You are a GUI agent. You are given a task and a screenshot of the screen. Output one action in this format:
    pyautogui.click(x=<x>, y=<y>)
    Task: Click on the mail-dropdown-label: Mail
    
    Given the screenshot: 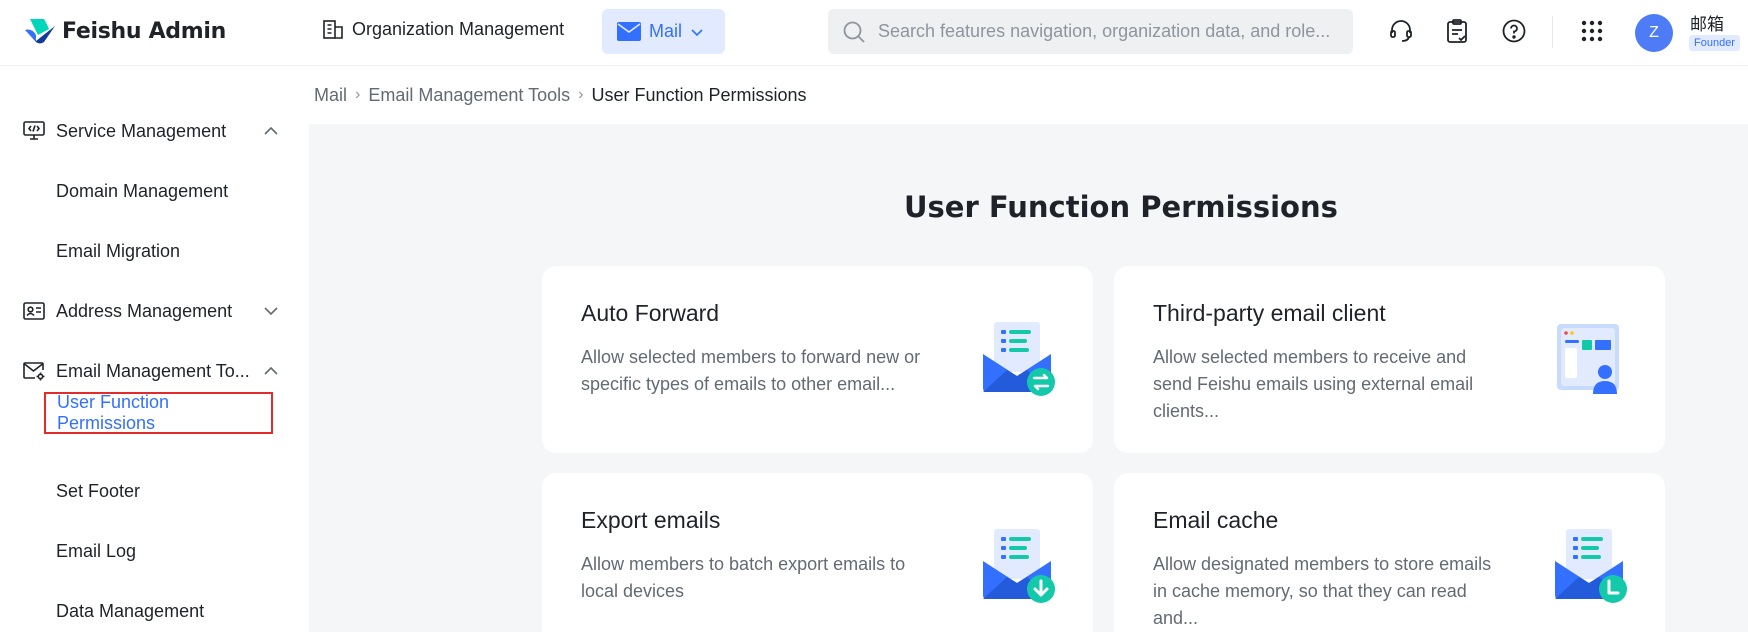 What is the action you would take?
    pyautogui.click(x=666, y=31)
    